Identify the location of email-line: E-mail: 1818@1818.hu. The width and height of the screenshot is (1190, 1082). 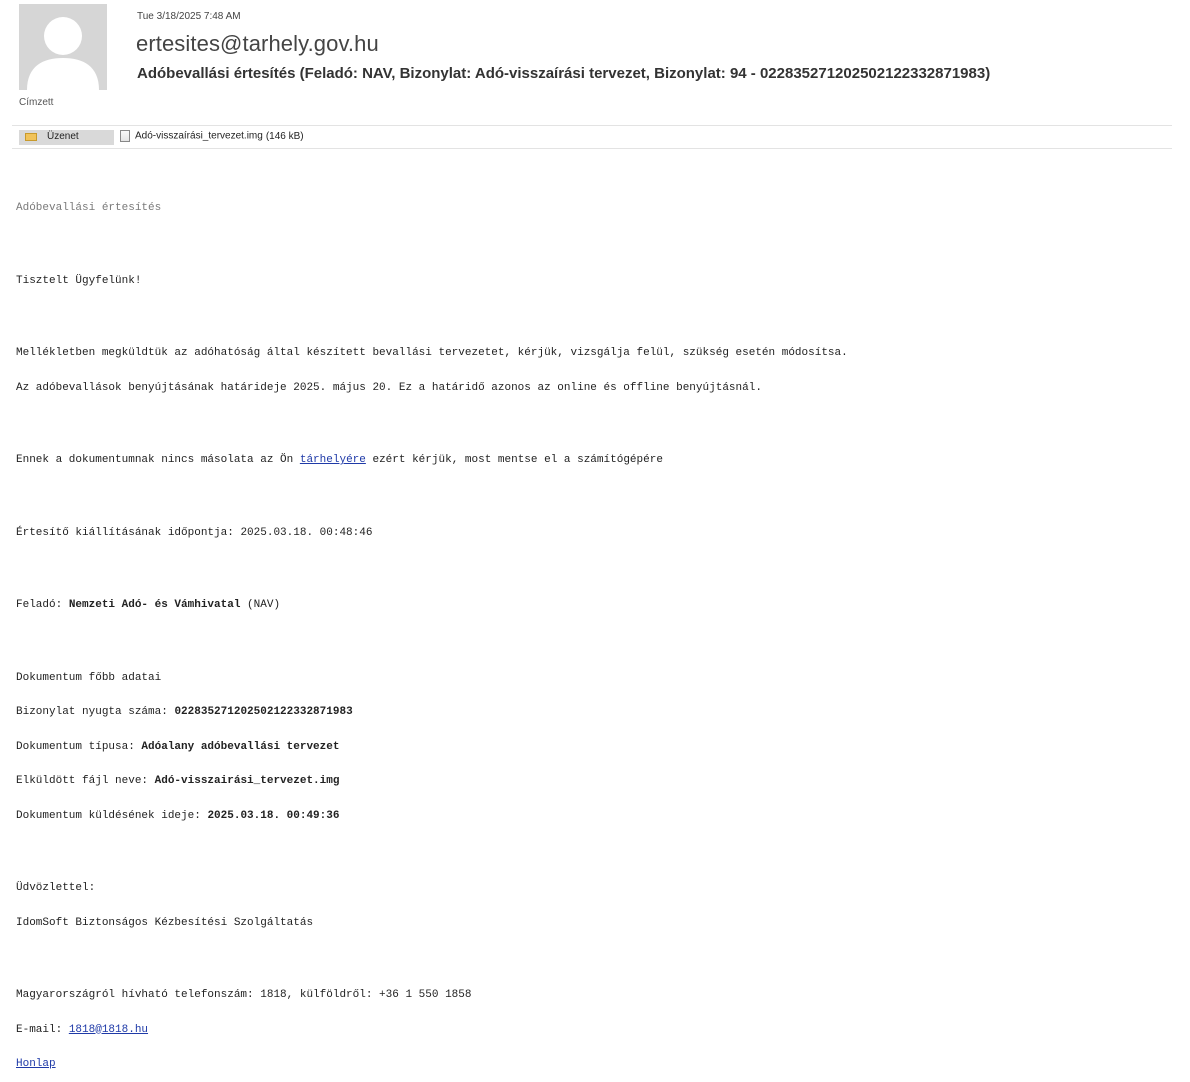
(598, 1030).